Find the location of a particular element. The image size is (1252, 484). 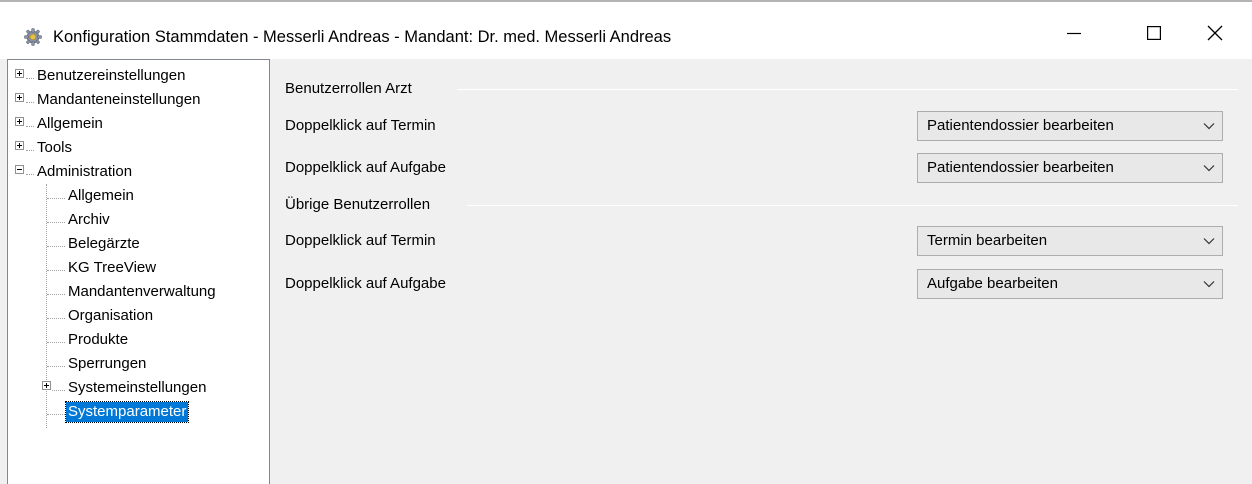

close-button is located at coordinates (1215, 32).